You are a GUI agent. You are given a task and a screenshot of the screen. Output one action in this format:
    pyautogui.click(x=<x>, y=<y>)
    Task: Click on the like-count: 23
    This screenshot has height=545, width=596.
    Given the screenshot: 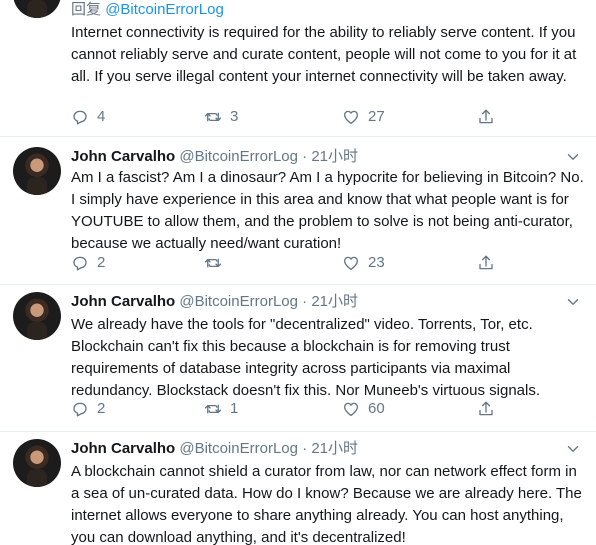 What is the action you would take?
    pyautogui.click(x=376, y=262)
    